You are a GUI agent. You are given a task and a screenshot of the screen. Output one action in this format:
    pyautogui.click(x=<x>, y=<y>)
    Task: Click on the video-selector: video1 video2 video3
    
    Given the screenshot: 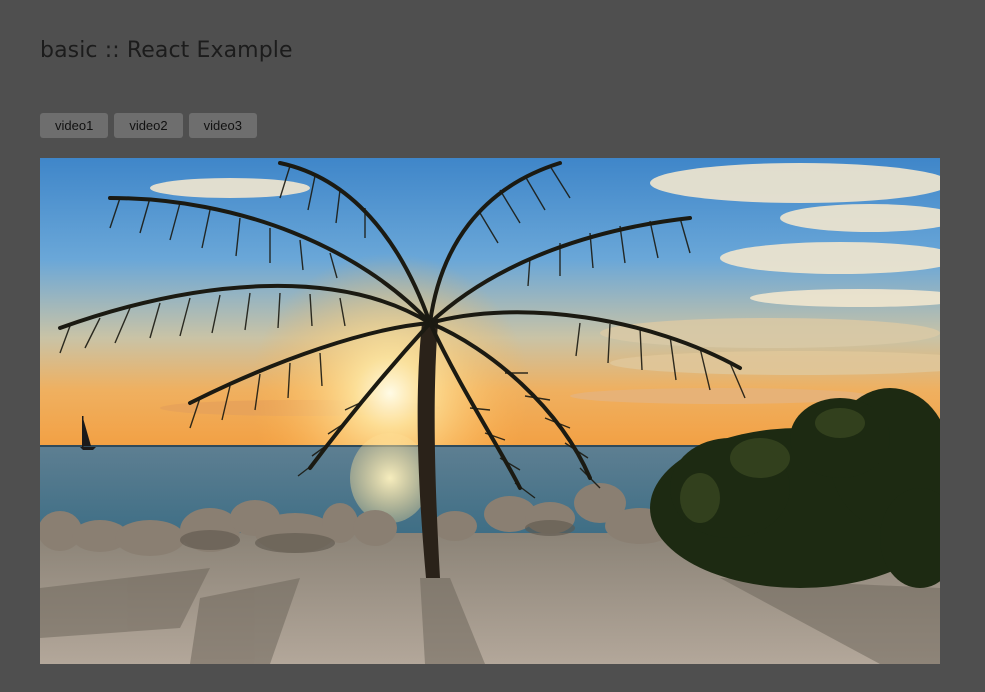 What is the action you would take?
    pyautogui.click(x=148, y=125)
    